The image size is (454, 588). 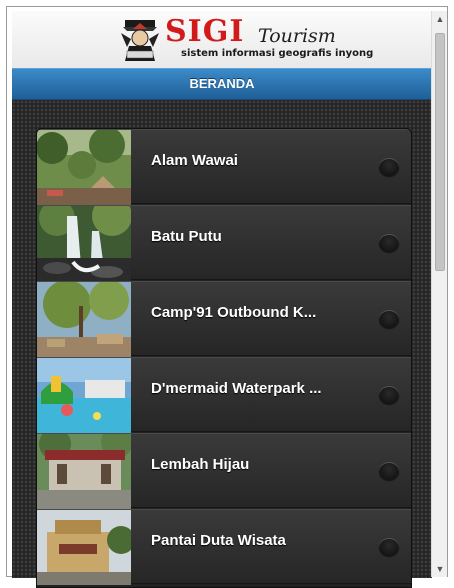 What do you see at coordinates (440, 569) in the screenshot?
I see `scroll-down-arrow-icon: ▼` at bounding box center [440, 569].